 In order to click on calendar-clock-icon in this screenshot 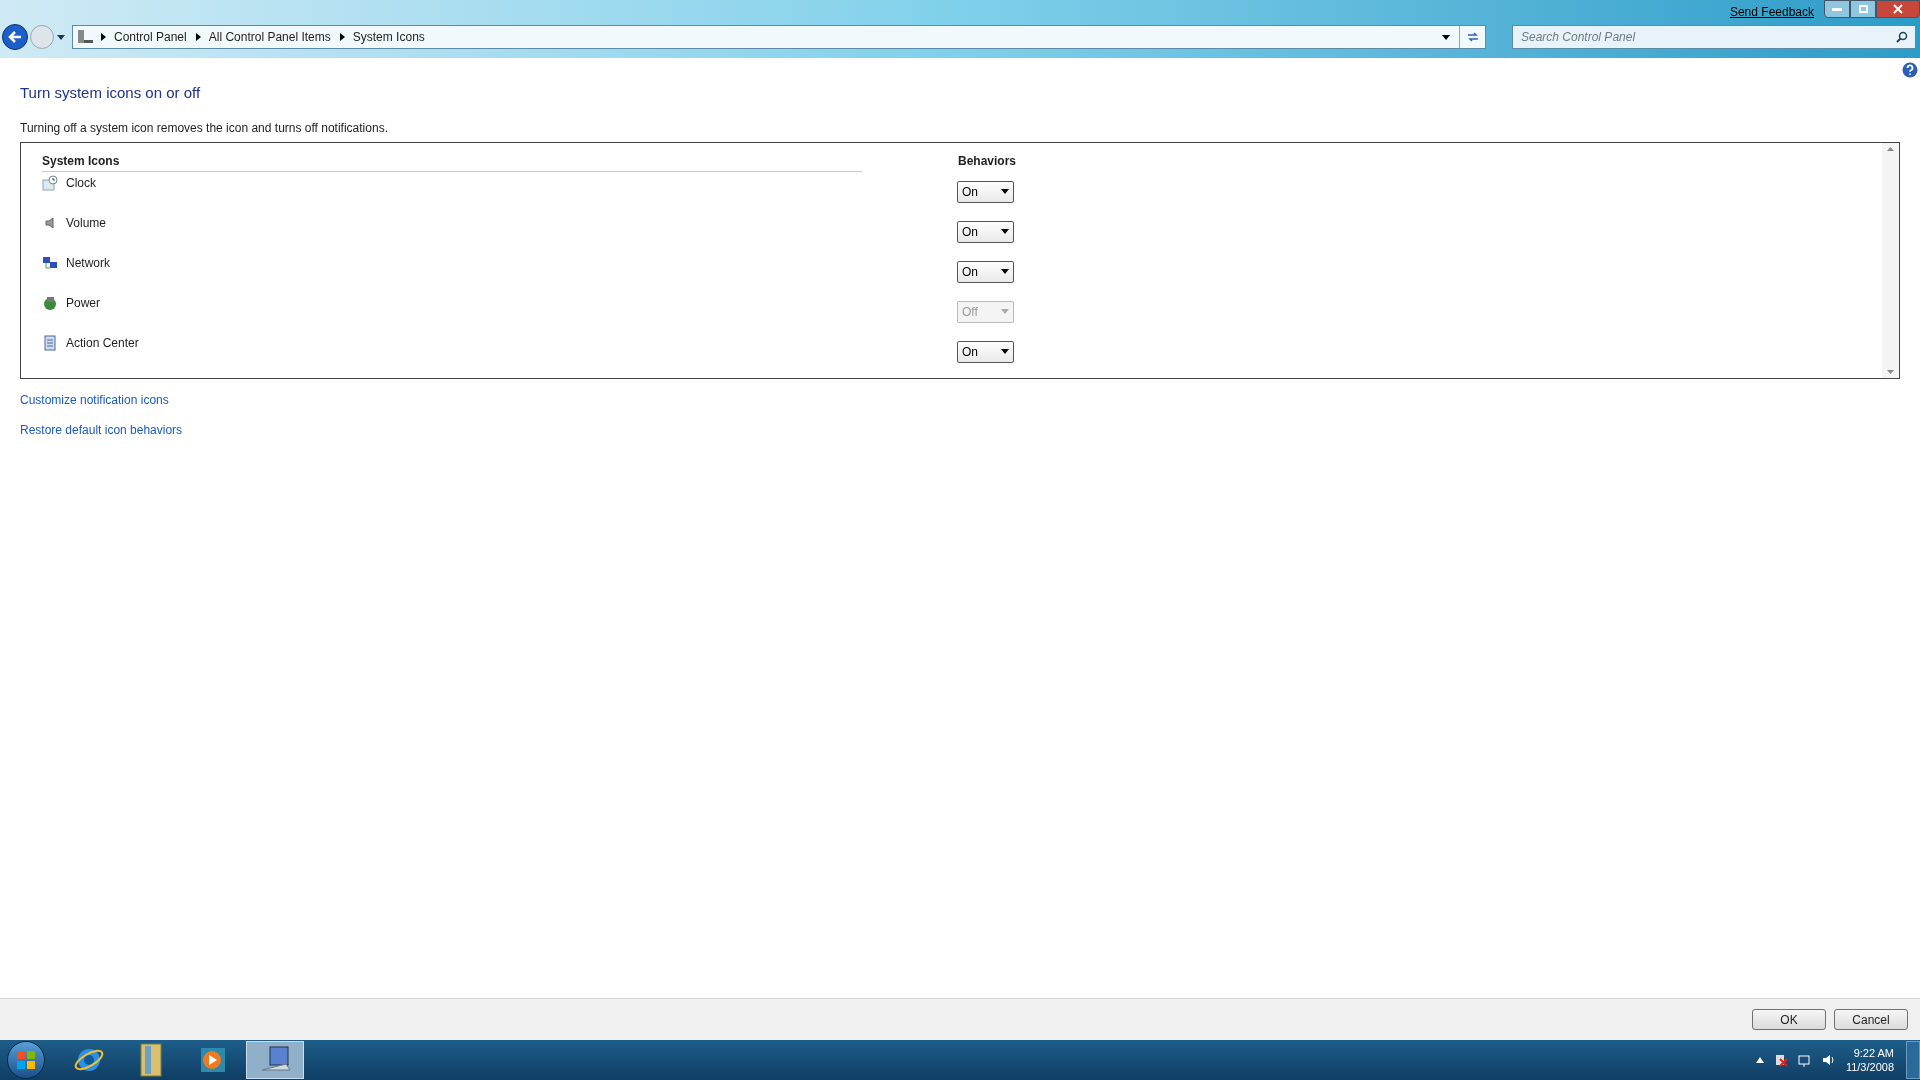, I will do `click(50, 182)`.